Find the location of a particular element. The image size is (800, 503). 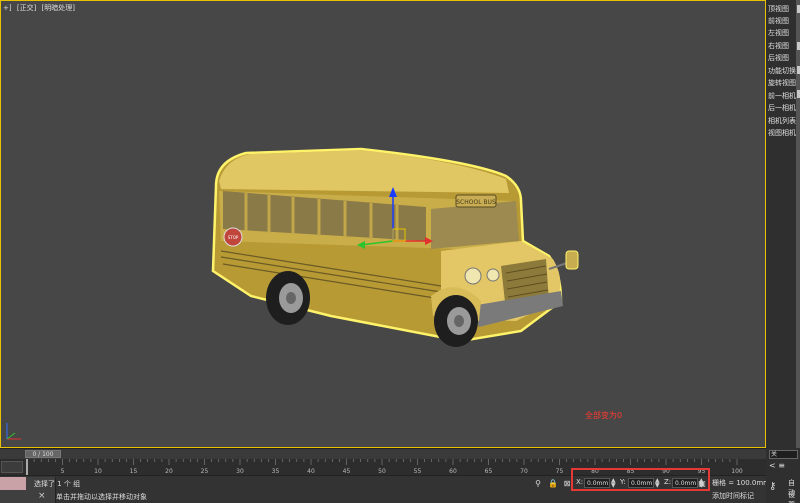

z-value-field: 0.0mm is located at coordinates (685, 483).